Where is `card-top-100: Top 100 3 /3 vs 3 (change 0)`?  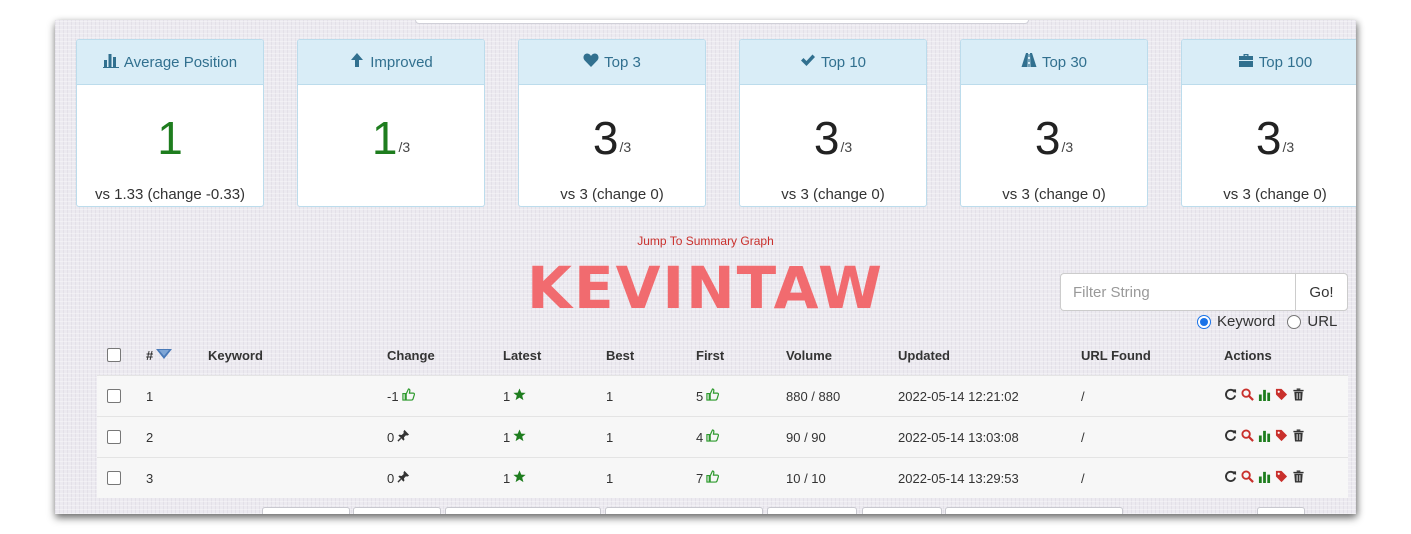
card-top-100: Top 100 3 /3 vs 3 (change 0) is located at coordinates (1268, 123).